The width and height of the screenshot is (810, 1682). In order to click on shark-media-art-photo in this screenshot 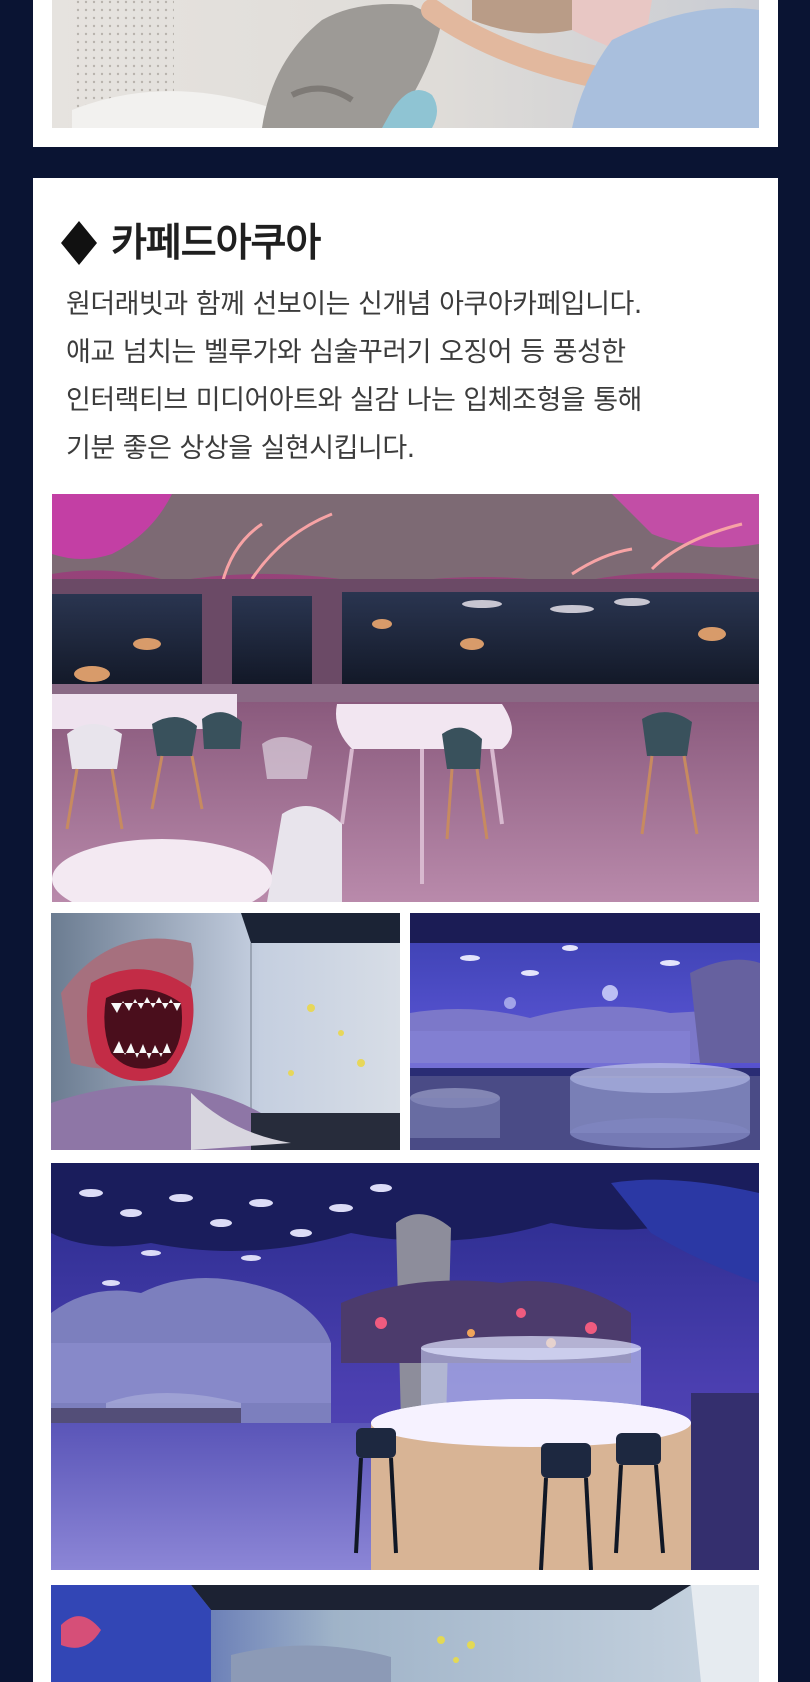, I will do `click(225, 1031)`.